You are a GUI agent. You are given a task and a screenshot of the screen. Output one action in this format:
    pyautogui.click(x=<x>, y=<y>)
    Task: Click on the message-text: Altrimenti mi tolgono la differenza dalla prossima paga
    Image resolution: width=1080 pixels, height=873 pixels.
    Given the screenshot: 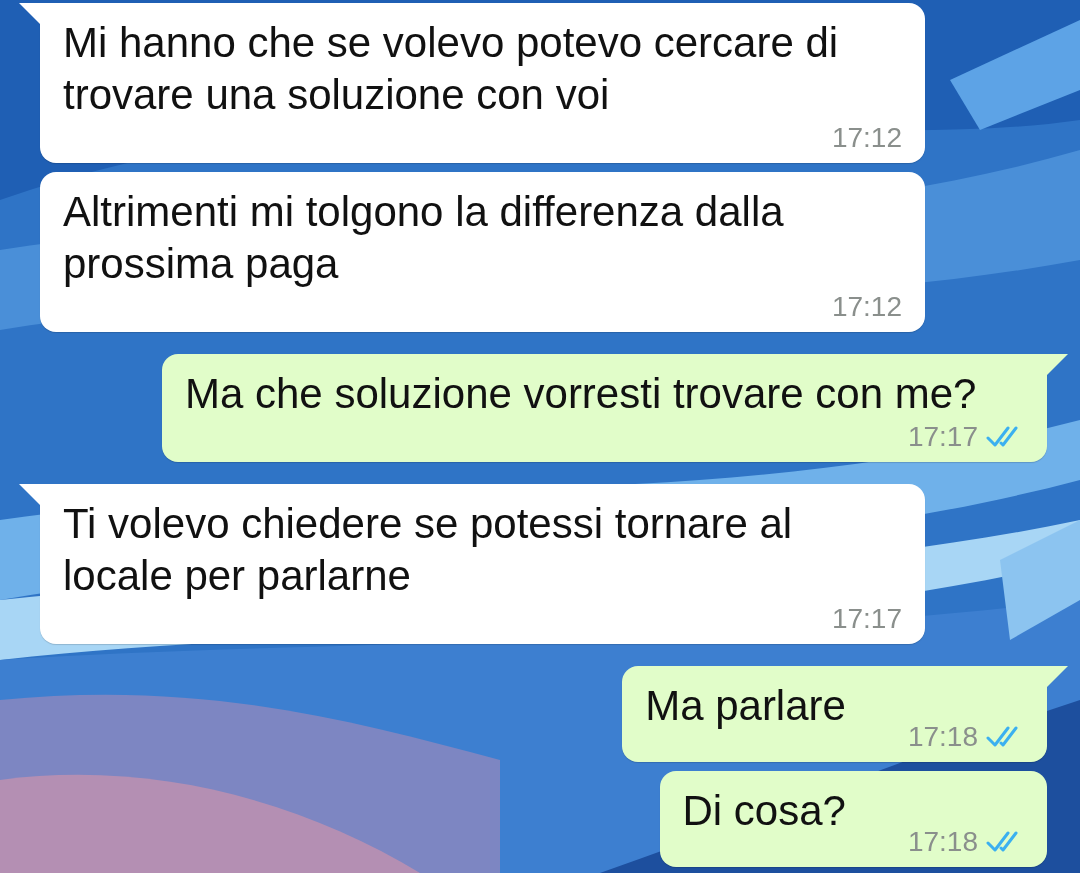 What is the action you would take?
    pyautogui.click(x=424, y=238)
    